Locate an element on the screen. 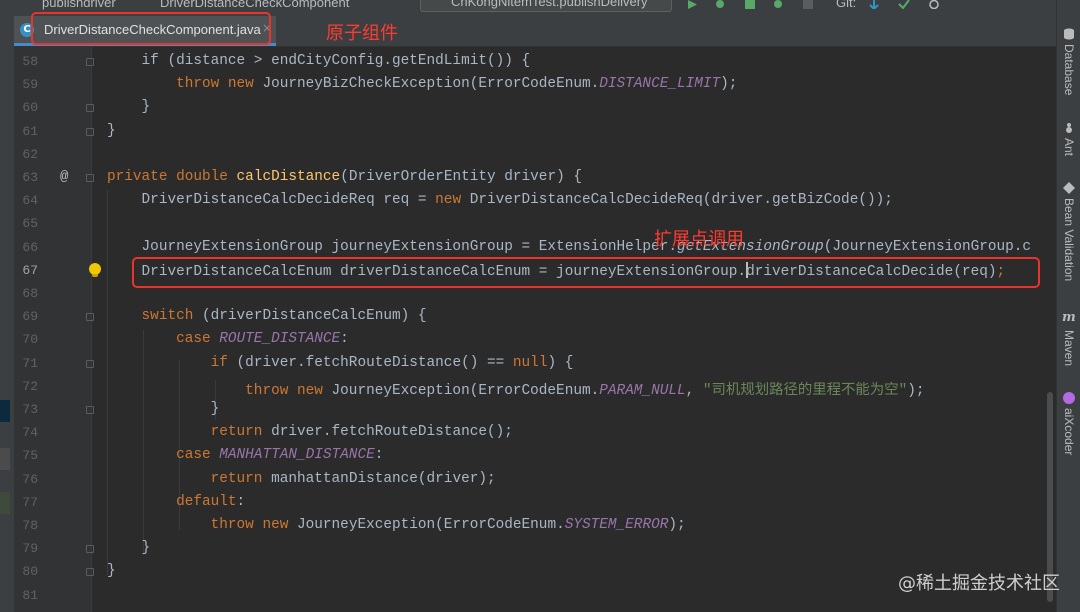 Image resolution: width=1080 pixels, height=612 pixels. code-line: case MANHATTAN_DISTANCE: is located at coordinates (245, 458).